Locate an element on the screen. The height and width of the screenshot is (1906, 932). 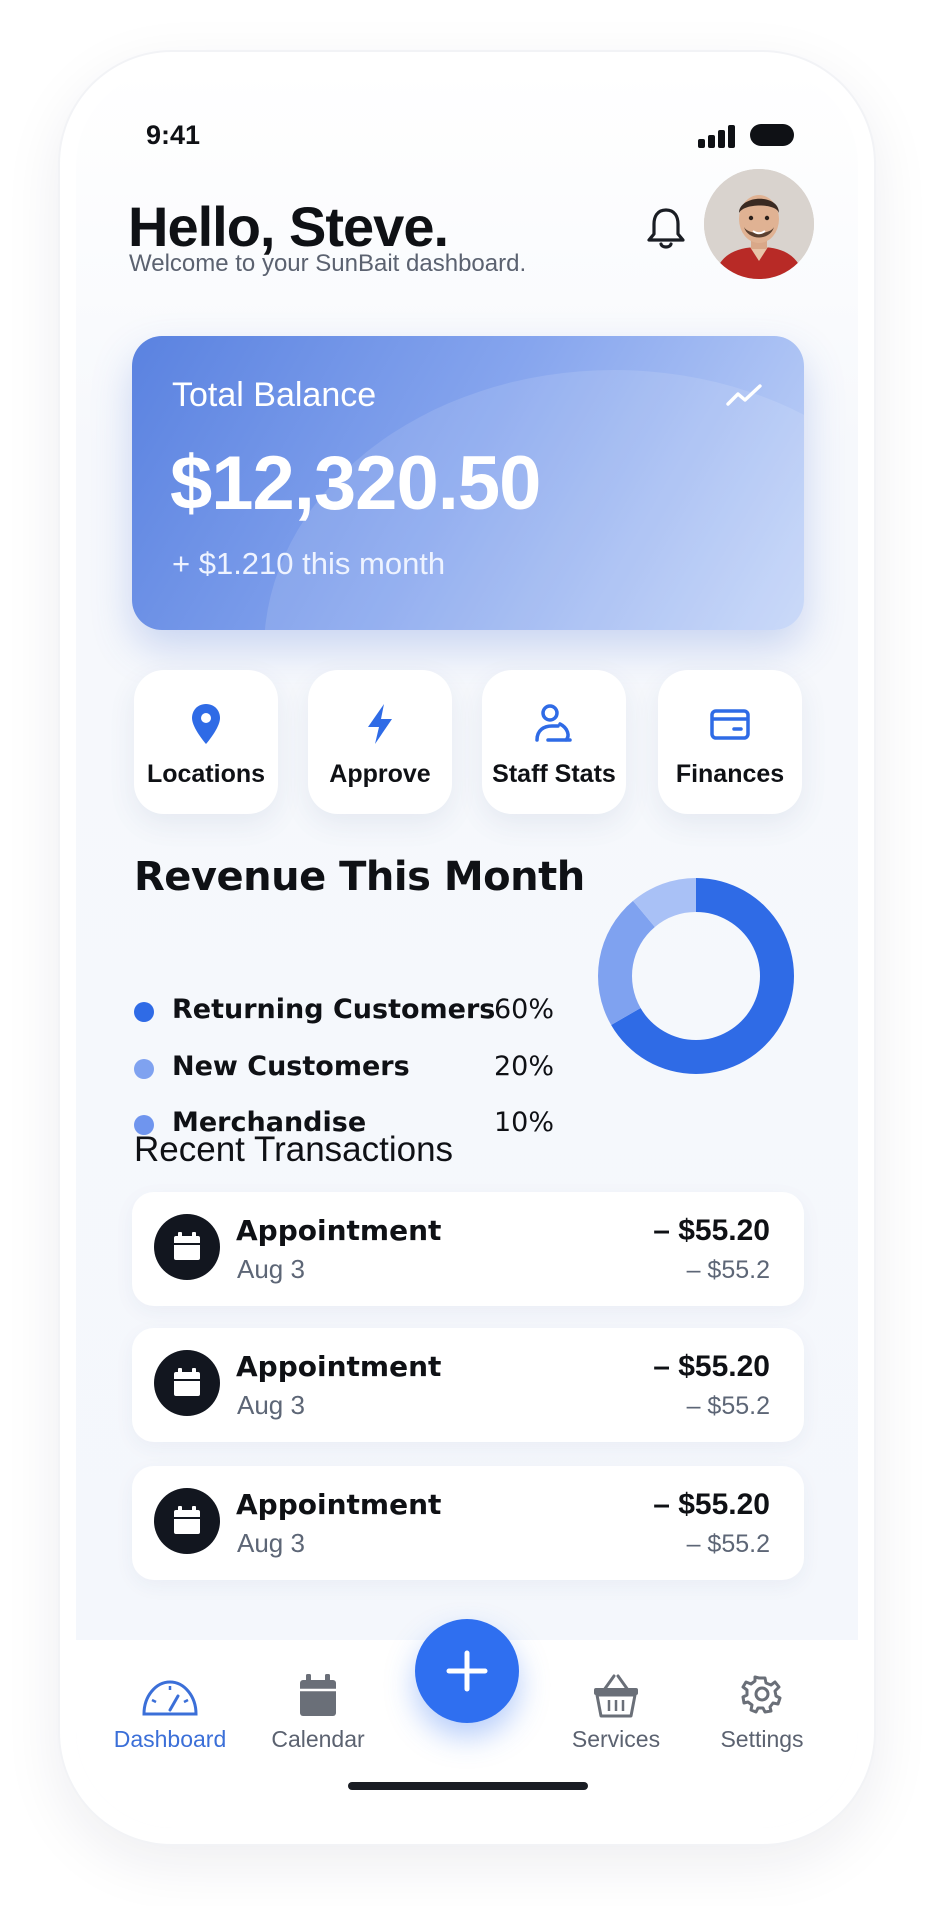
lightning-icon is located at coordinates (380, 724).